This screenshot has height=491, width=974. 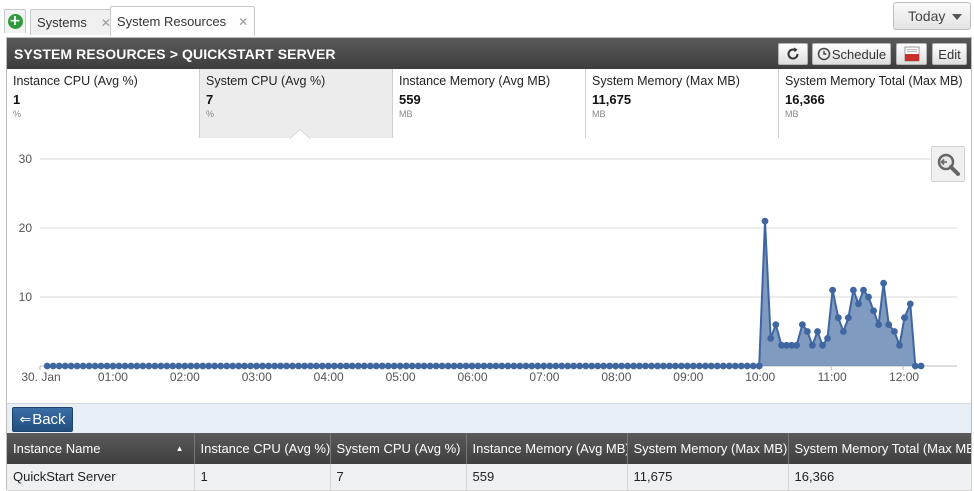 I want to click on close-icon: ✕, so click(x=243, y=22).